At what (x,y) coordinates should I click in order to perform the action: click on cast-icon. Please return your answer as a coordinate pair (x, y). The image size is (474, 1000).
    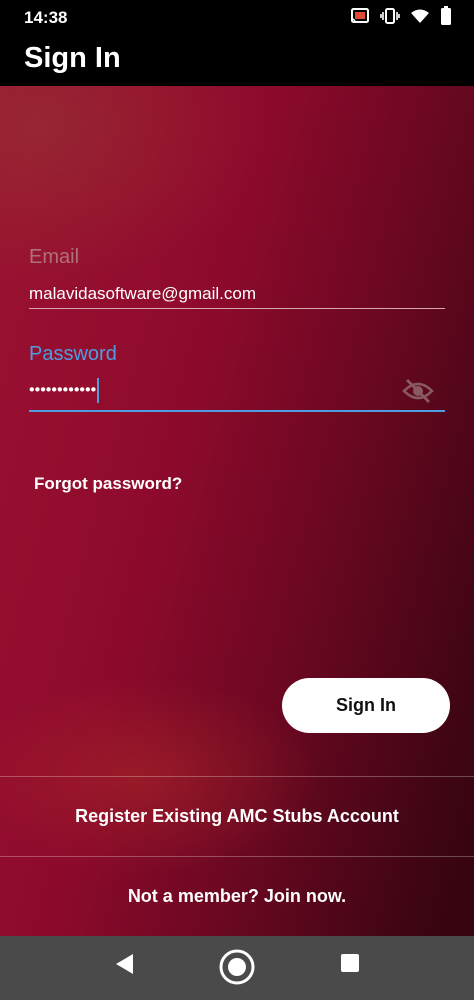
    Looking at the image, I should click on (360, 16).